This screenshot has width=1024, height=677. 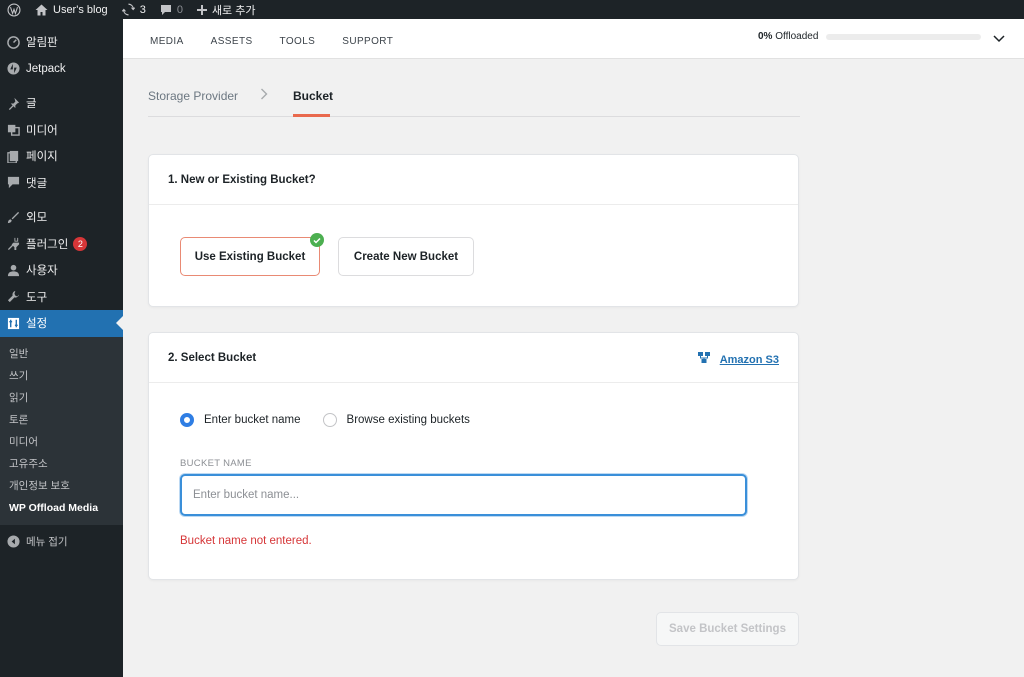 I want to click on enter-bucket-name-label: Enter bucket name, so click(x=252, y=420).